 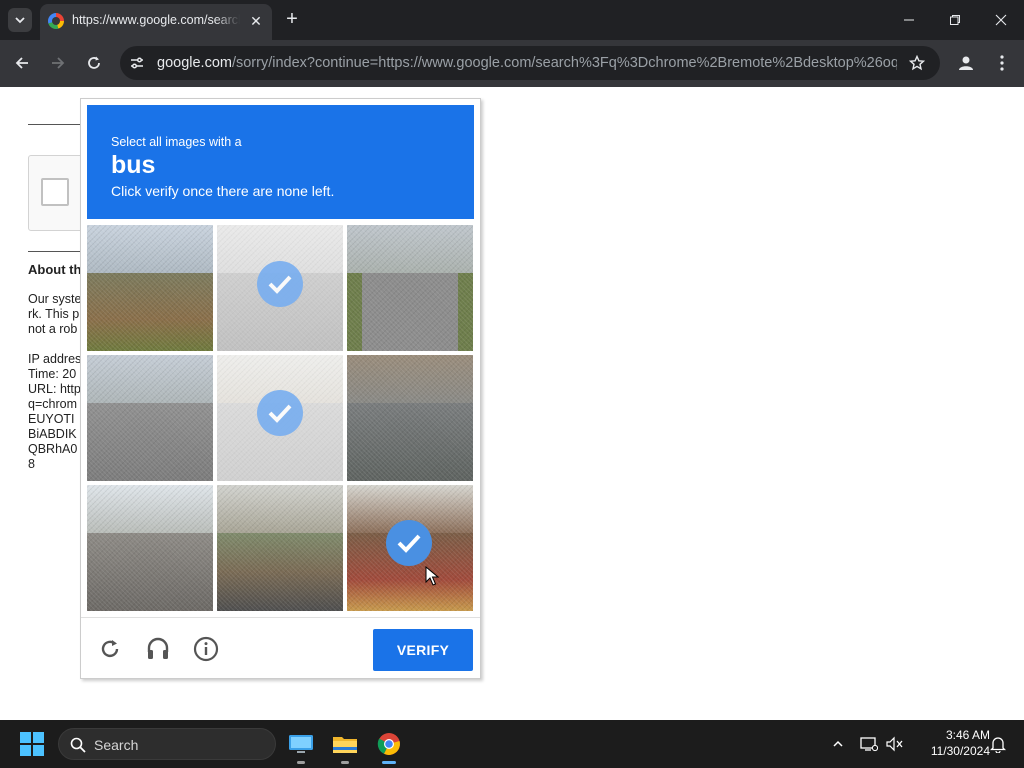 I want to click on forward-button, so click(x=58, y=63).